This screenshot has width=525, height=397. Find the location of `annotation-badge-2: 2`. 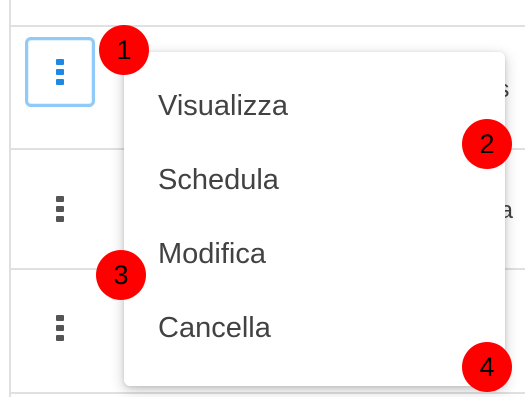

annotation-badge-2: 2 is located at coordinates (487, 144).